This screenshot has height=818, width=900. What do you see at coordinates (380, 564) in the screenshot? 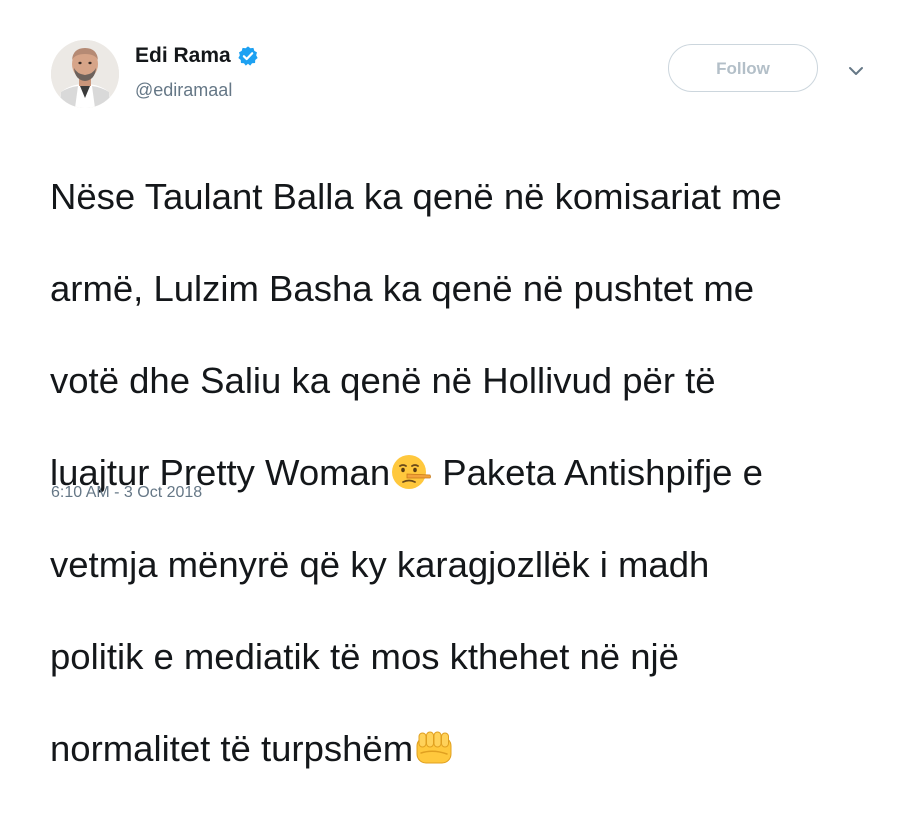
I see `tweet-line: vetmja mënyrë që ky karagjozllëk i madh` at bounding box center [380, 564].